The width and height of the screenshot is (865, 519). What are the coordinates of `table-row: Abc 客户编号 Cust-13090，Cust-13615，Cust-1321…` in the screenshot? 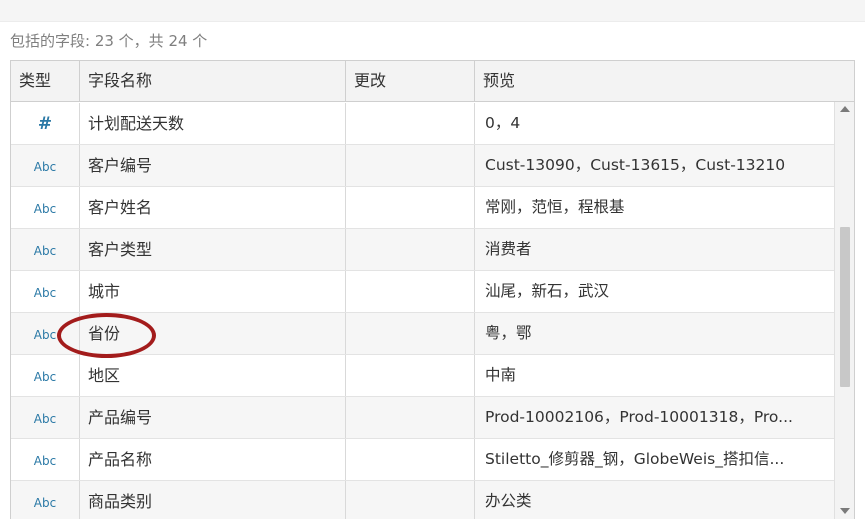 It's located at (422, 166).